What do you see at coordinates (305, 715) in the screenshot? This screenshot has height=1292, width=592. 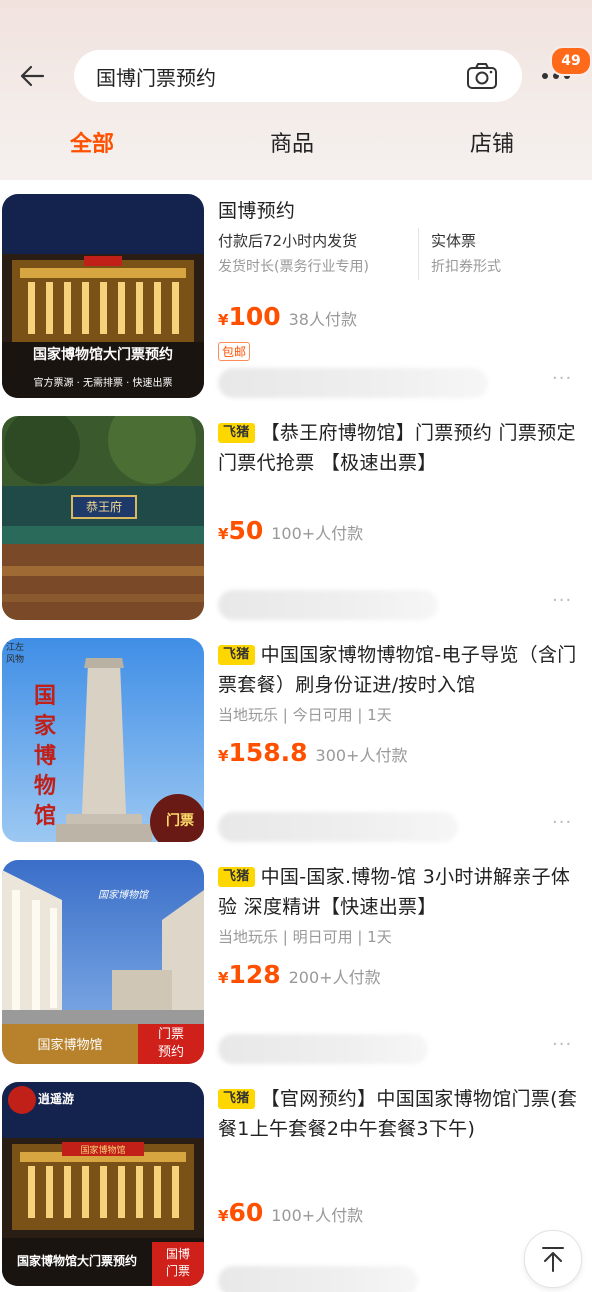 I see `product-attributes: 当地玩乐 | 今日可用 | 1天` at bounding box center [305, 715].